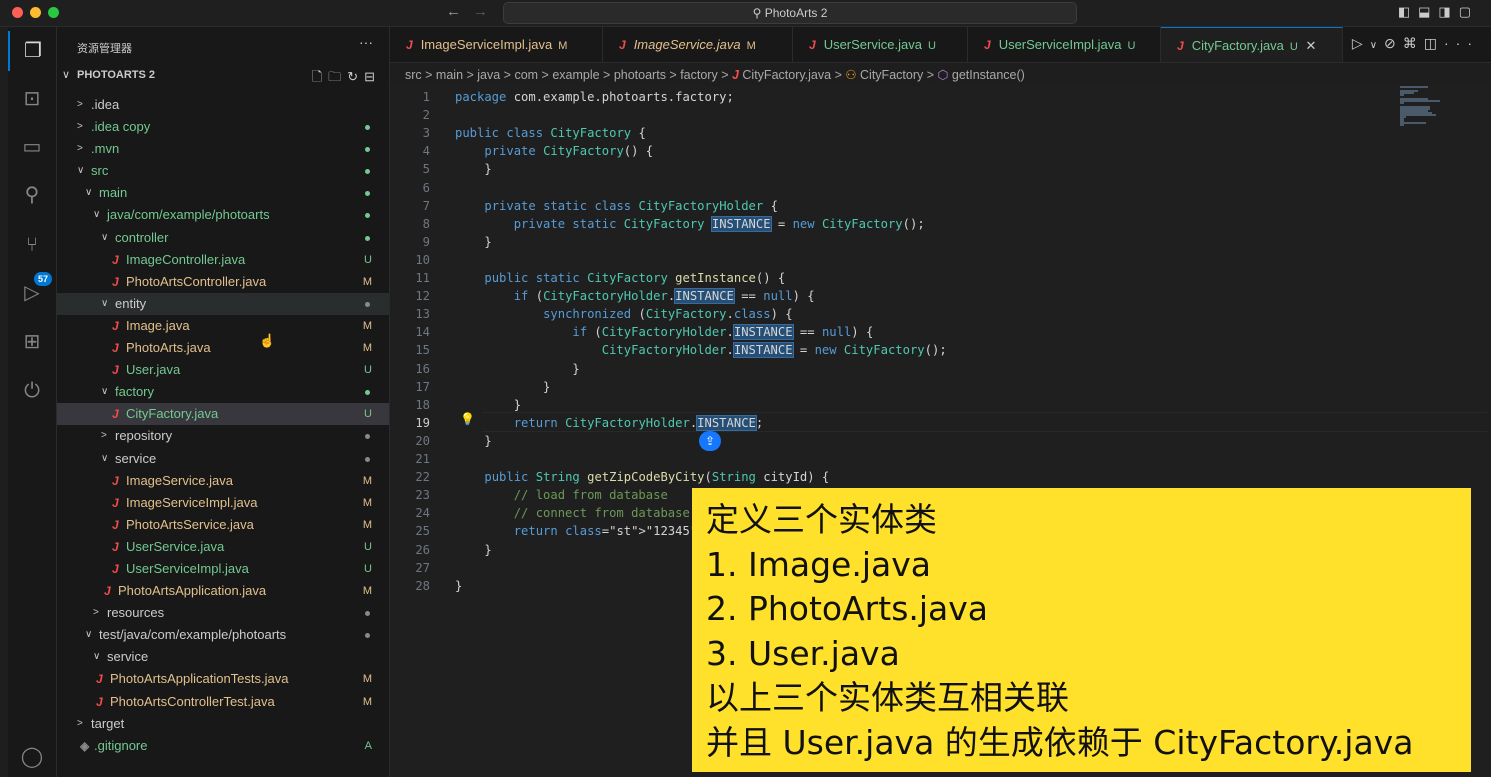  What do you see at coordinates (575, 75) in the screenshot?
I see `breadcrumb-item: example` at bounding box center [575, 75].